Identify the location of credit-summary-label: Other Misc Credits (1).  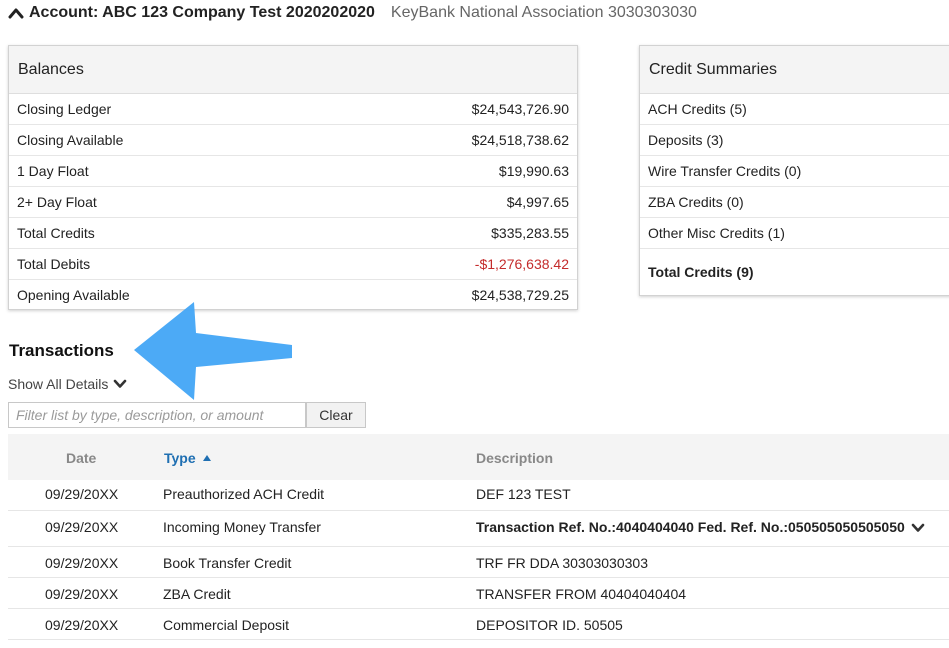
(716, 233).